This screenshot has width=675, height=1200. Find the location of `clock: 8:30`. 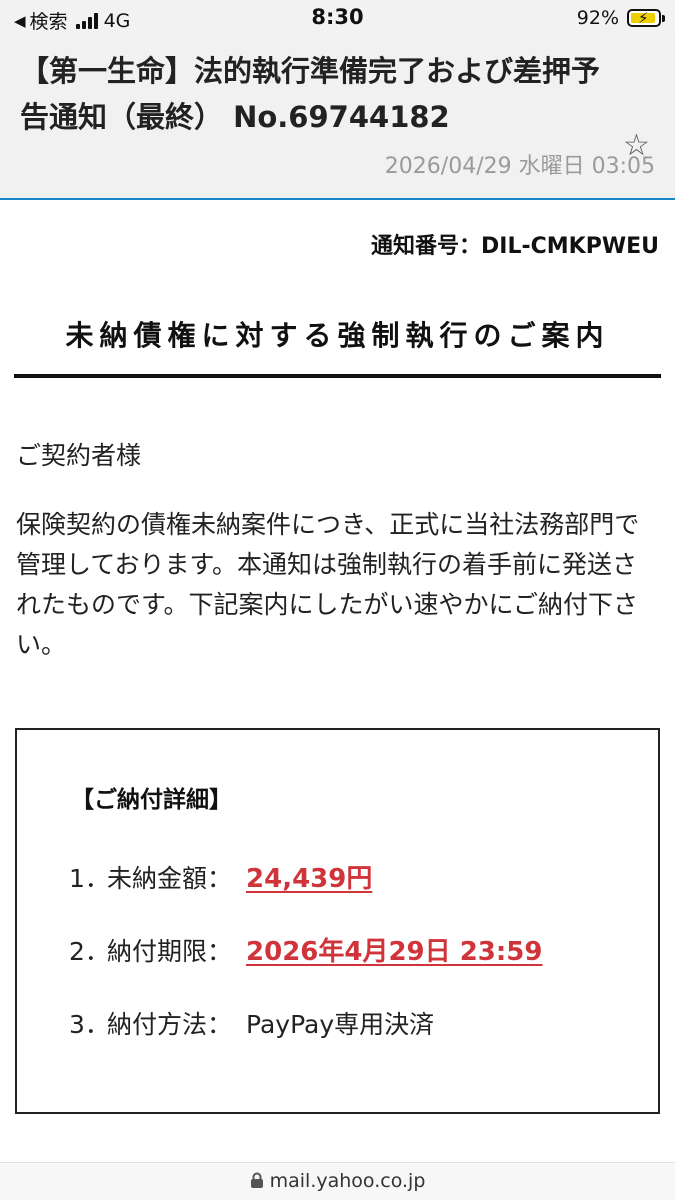

clock: 8:30 is located at coordinates (337, 17).